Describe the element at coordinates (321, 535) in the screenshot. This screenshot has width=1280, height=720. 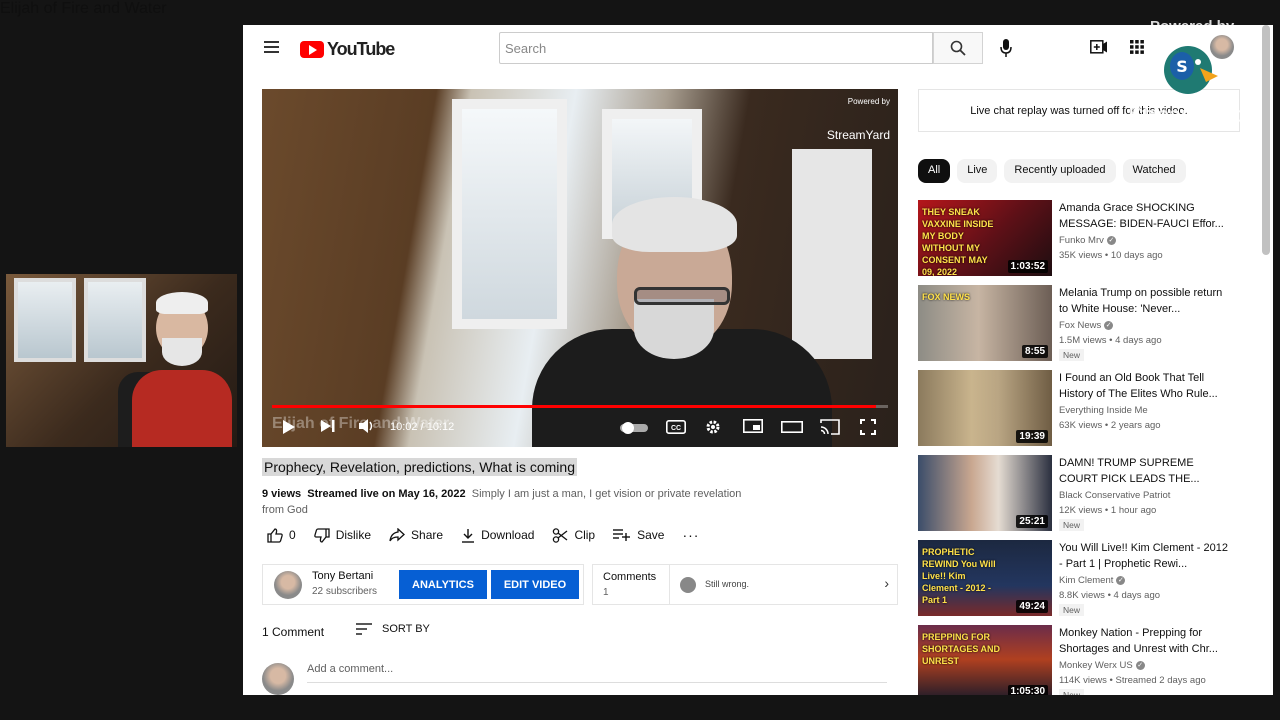
I see `thumbs-down-icon` at that location.